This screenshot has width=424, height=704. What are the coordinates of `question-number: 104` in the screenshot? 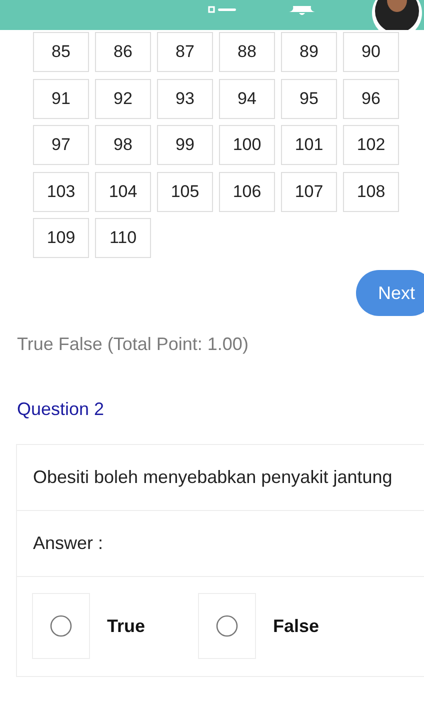 It's located at (123, 192).